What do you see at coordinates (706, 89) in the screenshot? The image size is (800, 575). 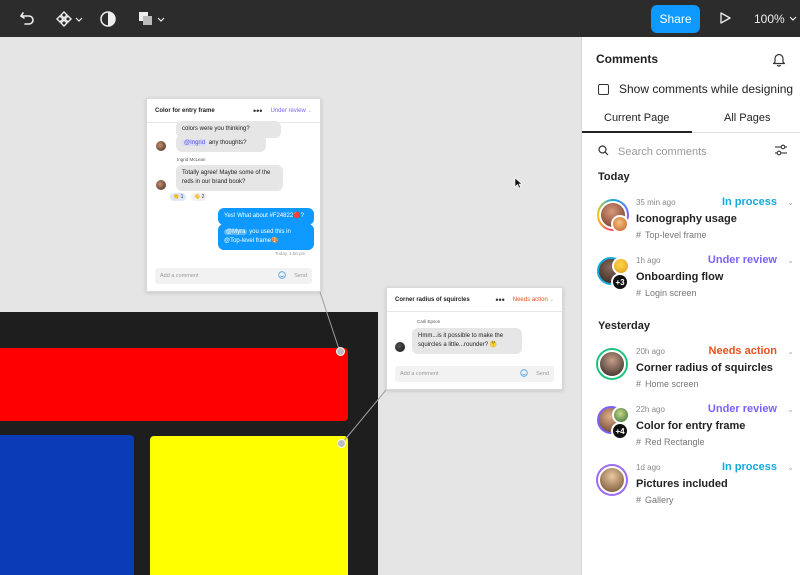 I see `show-comments-label: Show comments while designing` at bounding box center [706, 89].